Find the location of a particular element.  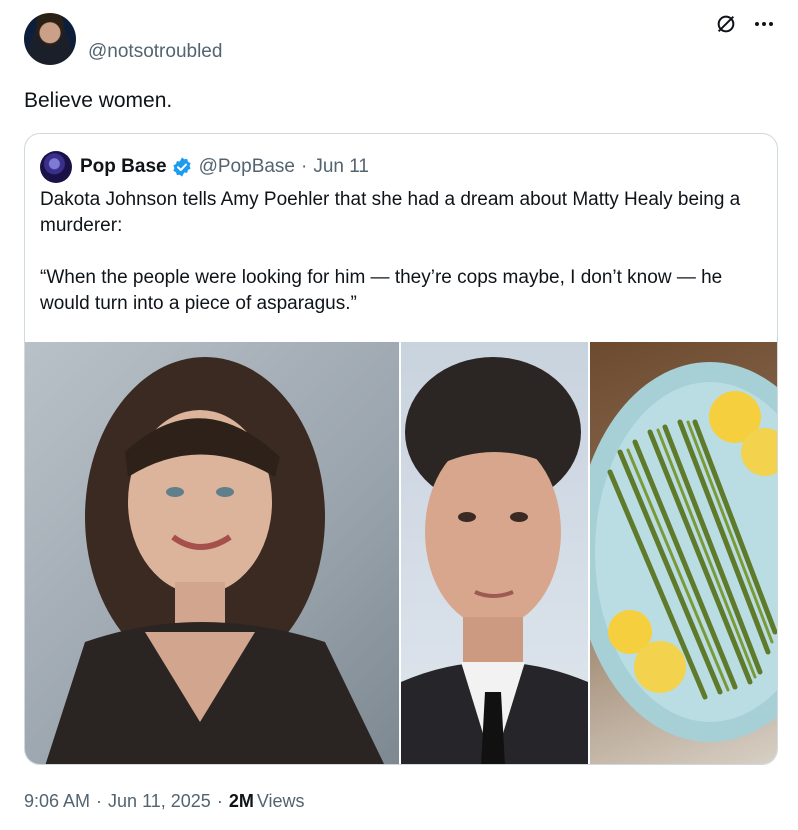

quoted-tweet-header: Pop Base @PopBase · Jun 11 is located at coordinates (204, 167).